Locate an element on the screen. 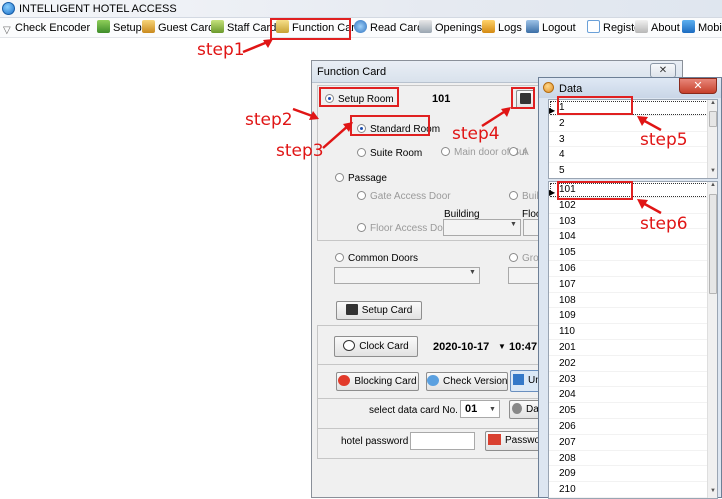  menu-setup: Setup is located at coordinates (119, 28).